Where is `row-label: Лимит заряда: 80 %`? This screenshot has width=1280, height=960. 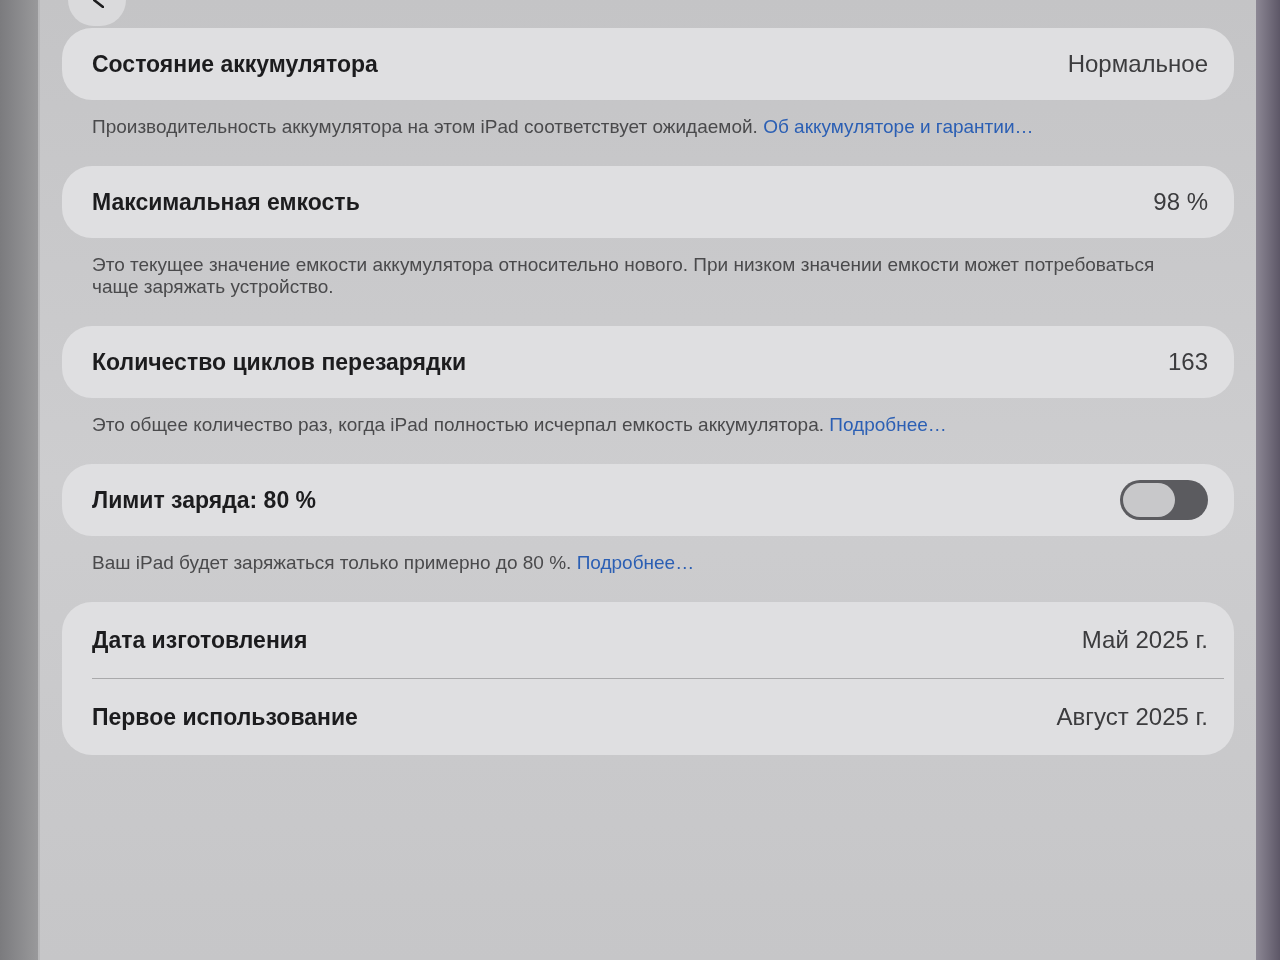
row-label: Лимит заряда: 80 % is located at coordinates (204, 500).